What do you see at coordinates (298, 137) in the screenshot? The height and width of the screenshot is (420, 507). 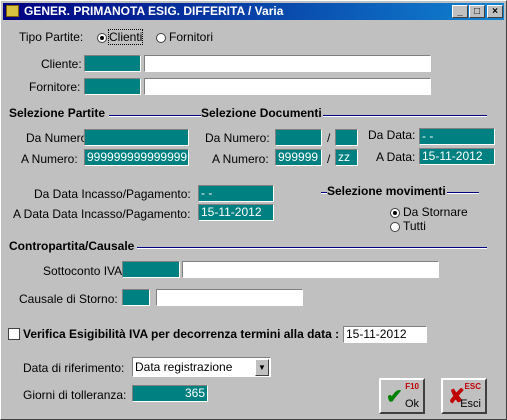 I see `documenti-da-numero-input` at bounding box center [298, 137].